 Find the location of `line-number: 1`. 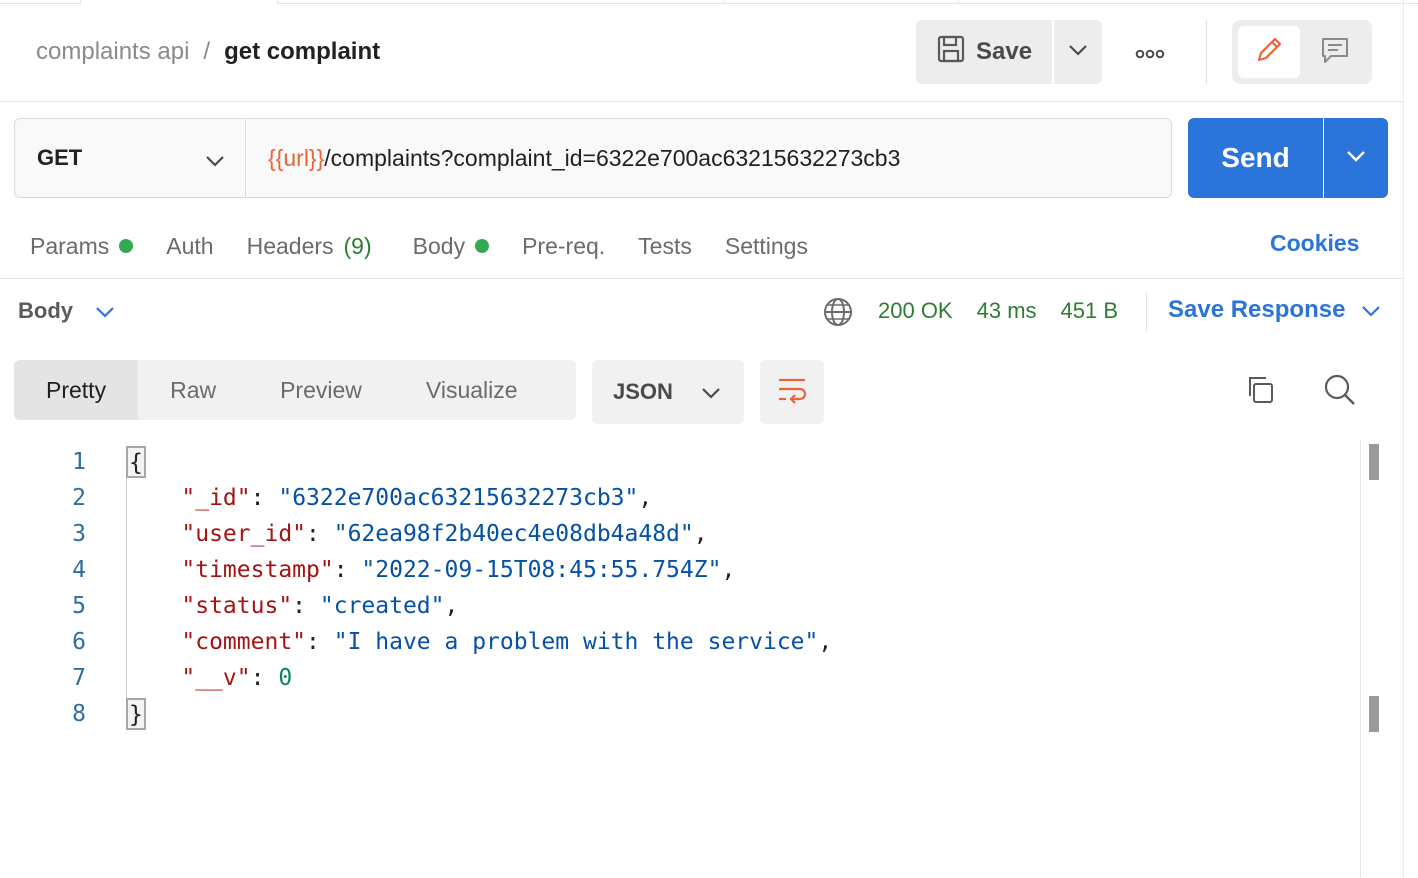

line-number: 1 is located at coordinates (79, 462).